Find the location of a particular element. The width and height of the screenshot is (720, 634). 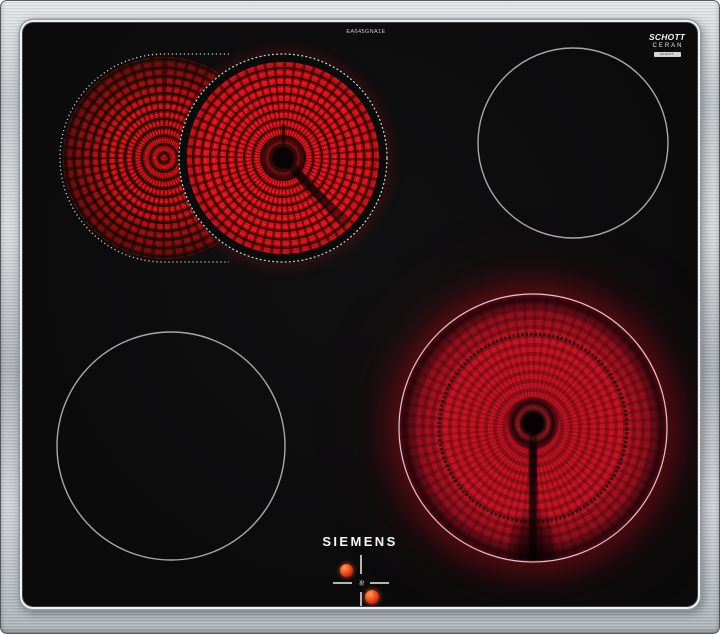

cross-mark-top is located at coordinates (361, 564).